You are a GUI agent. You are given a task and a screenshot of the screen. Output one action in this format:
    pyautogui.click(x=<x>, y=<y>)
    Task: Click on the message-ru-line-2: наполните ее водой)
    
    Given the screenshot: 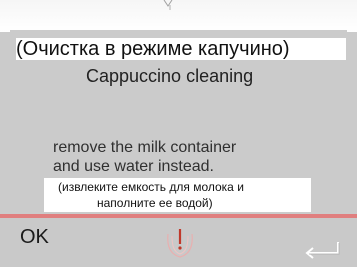 What is the action you would take?
    pyautogui.click(x=155, y=203)
    